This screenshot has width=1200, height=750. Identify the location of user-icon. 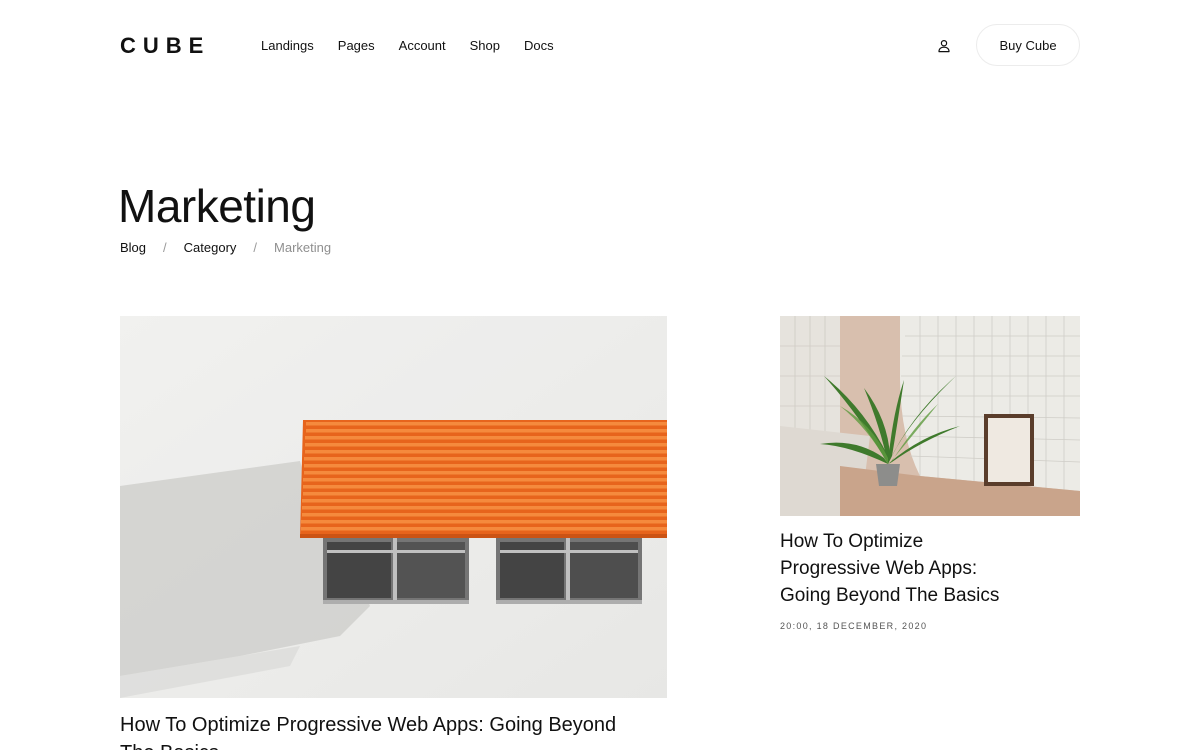
(944, 46).